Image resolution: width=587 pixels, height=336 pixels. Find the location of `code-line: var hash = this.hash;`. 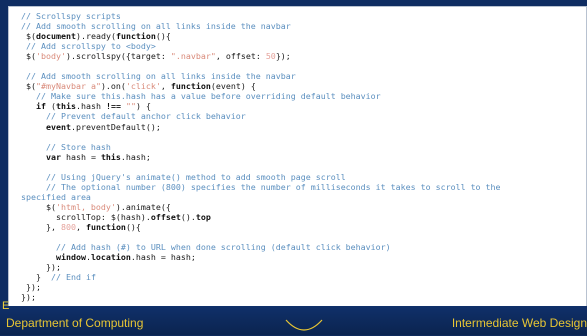

code-line: var hash = this.hash; is located at coordinates (261, 157).